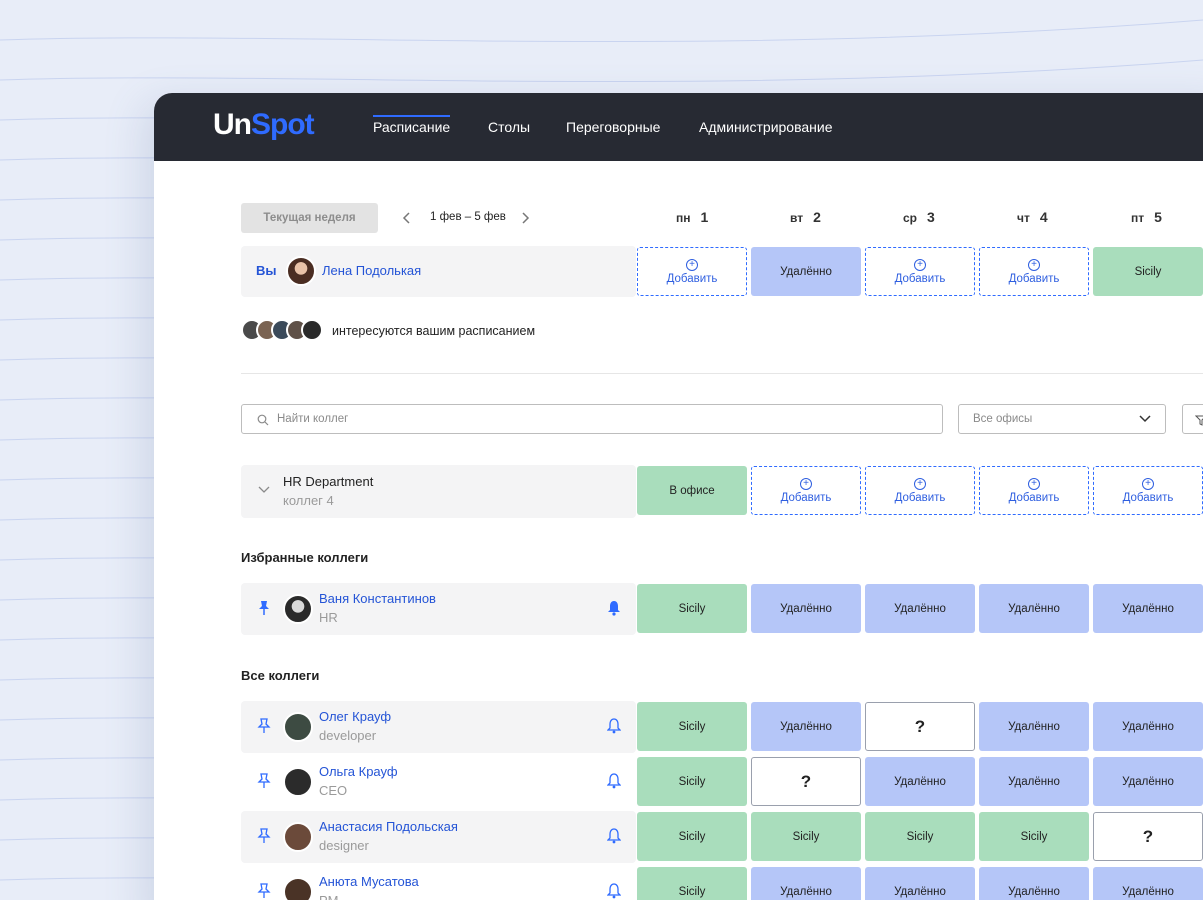  Describe the element at coordinates (525, 218) in the screenshot. I see `chevron-right-icon` at that location.